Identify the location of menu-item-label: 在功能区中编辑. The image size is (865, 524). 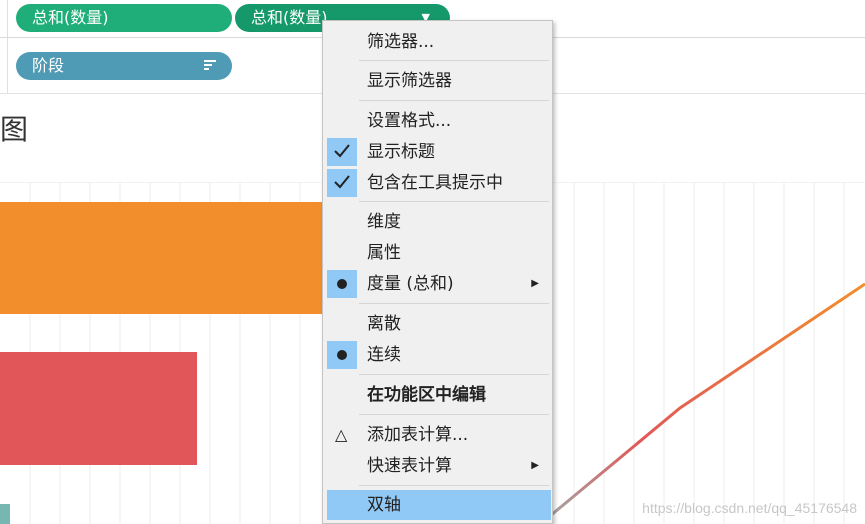
(426, 395).